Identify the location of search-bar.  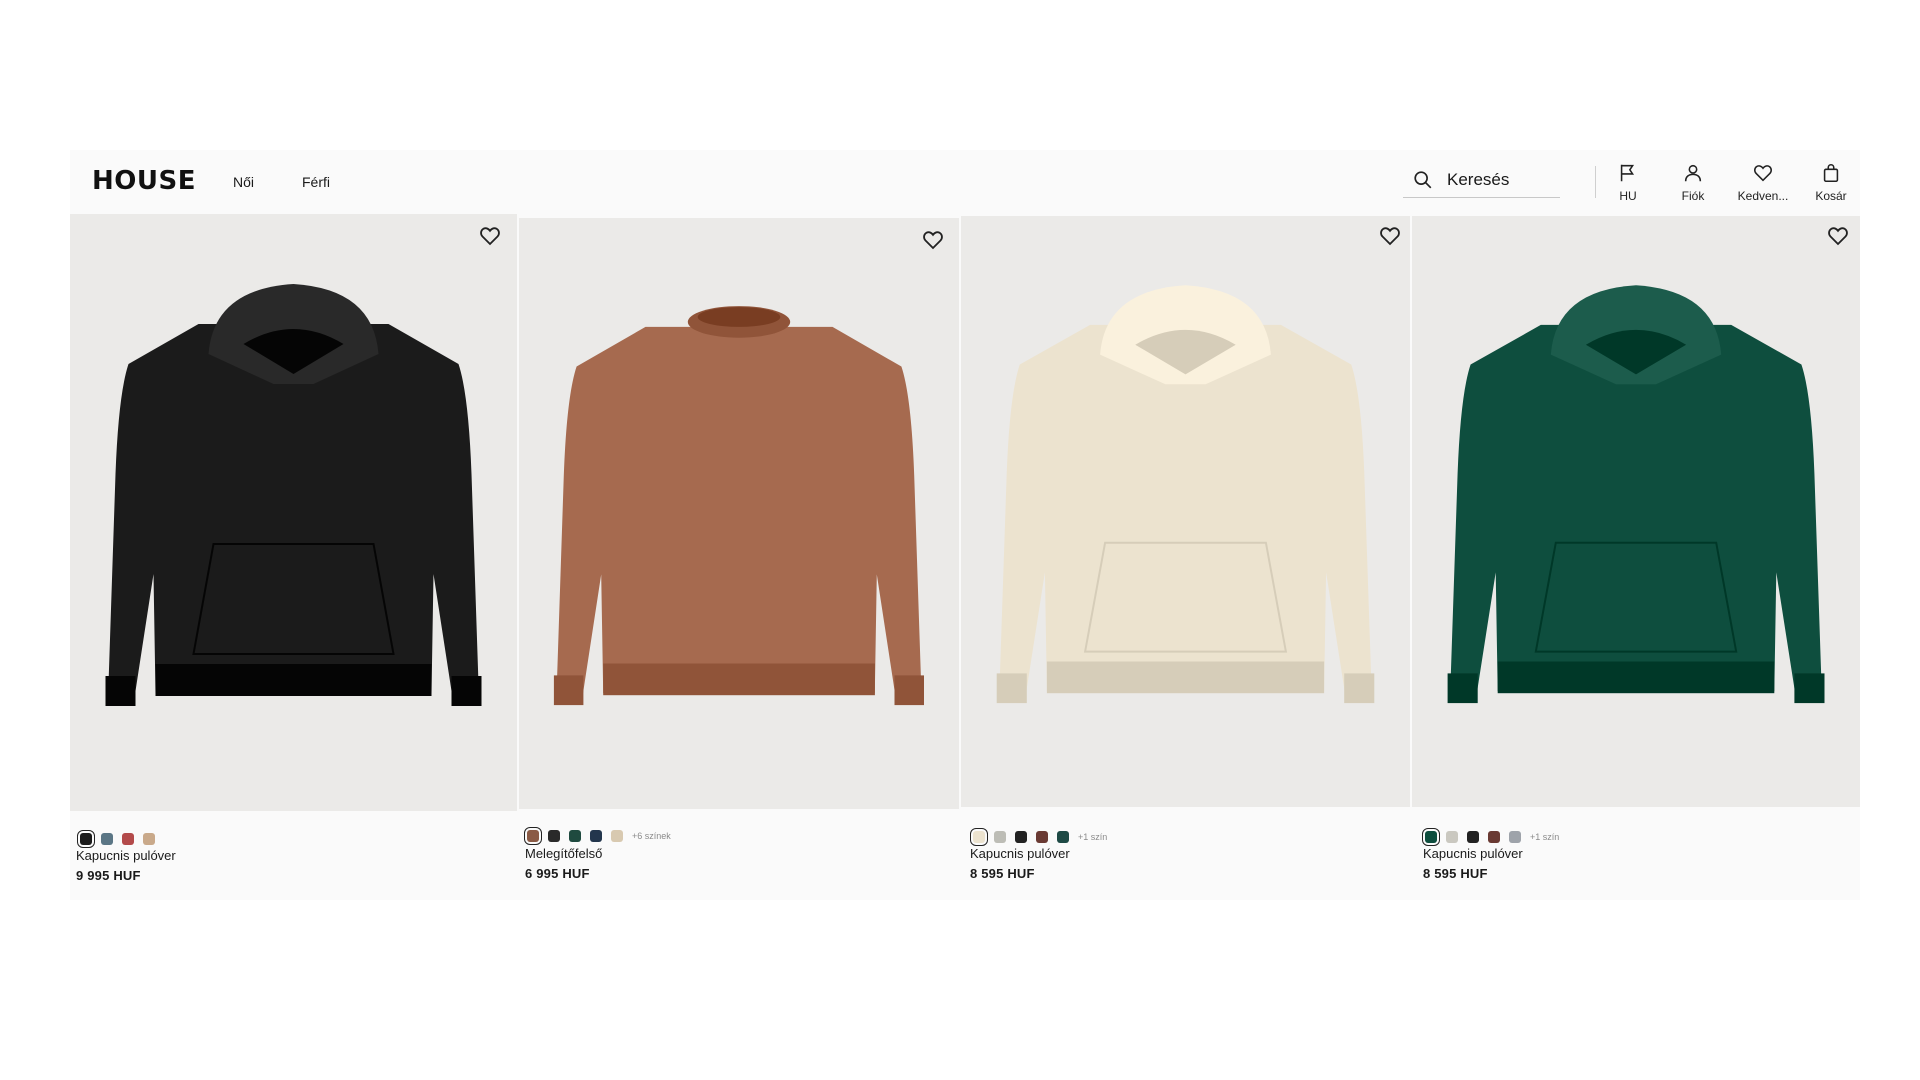
(1481, 180).